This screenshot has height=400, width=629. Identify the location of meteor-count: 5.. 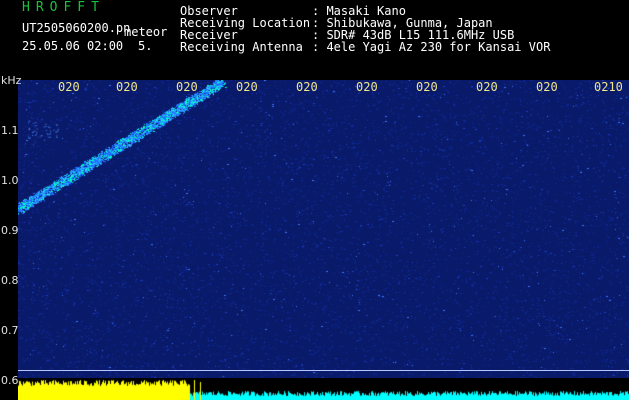
(145, 46).